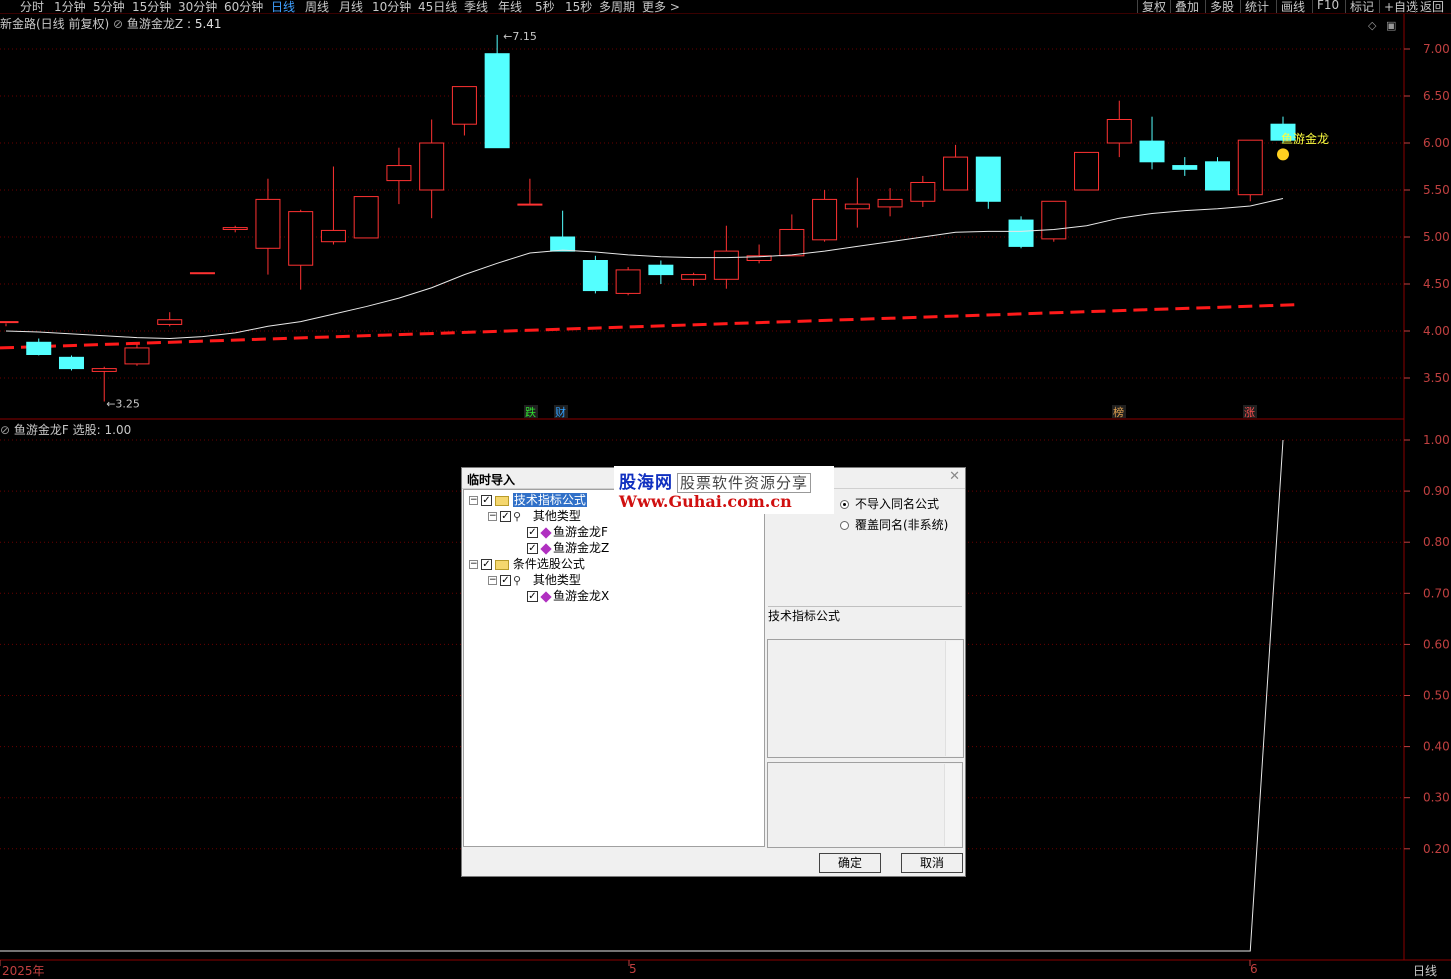 The image size is (1451, 979). What do you see at coordinates (649, 326) in the screenshot?
I see `trend-dashed-line` at bounding box center [649, 326].